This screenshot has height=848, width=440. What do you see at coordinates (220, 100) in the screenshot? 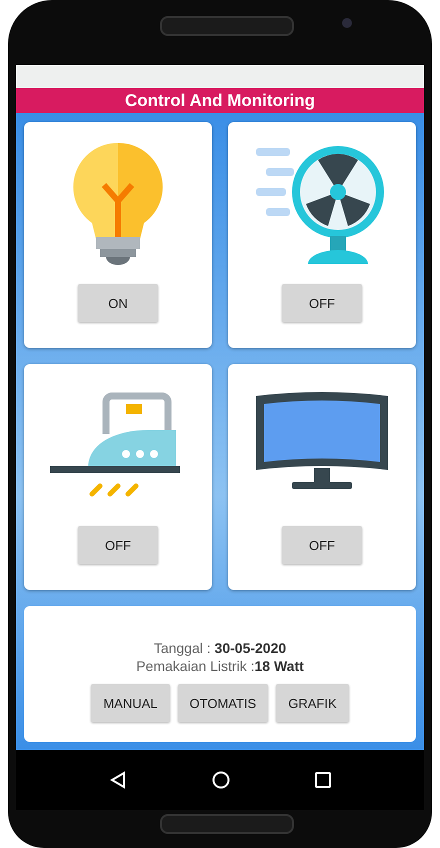
I see `app-title: Control And Monitoring` at bounding box center [220, 100].